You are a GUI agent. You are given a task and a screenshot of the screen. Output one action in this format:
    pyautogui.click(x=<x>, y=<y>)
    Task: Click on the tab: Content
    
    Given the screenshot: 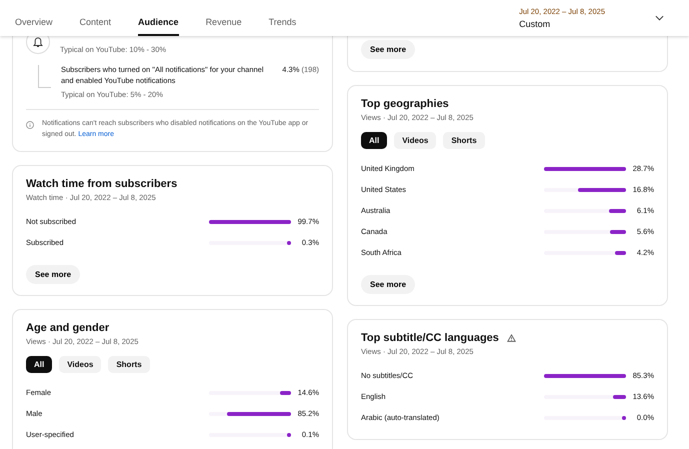 What is the action you would take?
    pyautogui.click(x=96, y=18)
    